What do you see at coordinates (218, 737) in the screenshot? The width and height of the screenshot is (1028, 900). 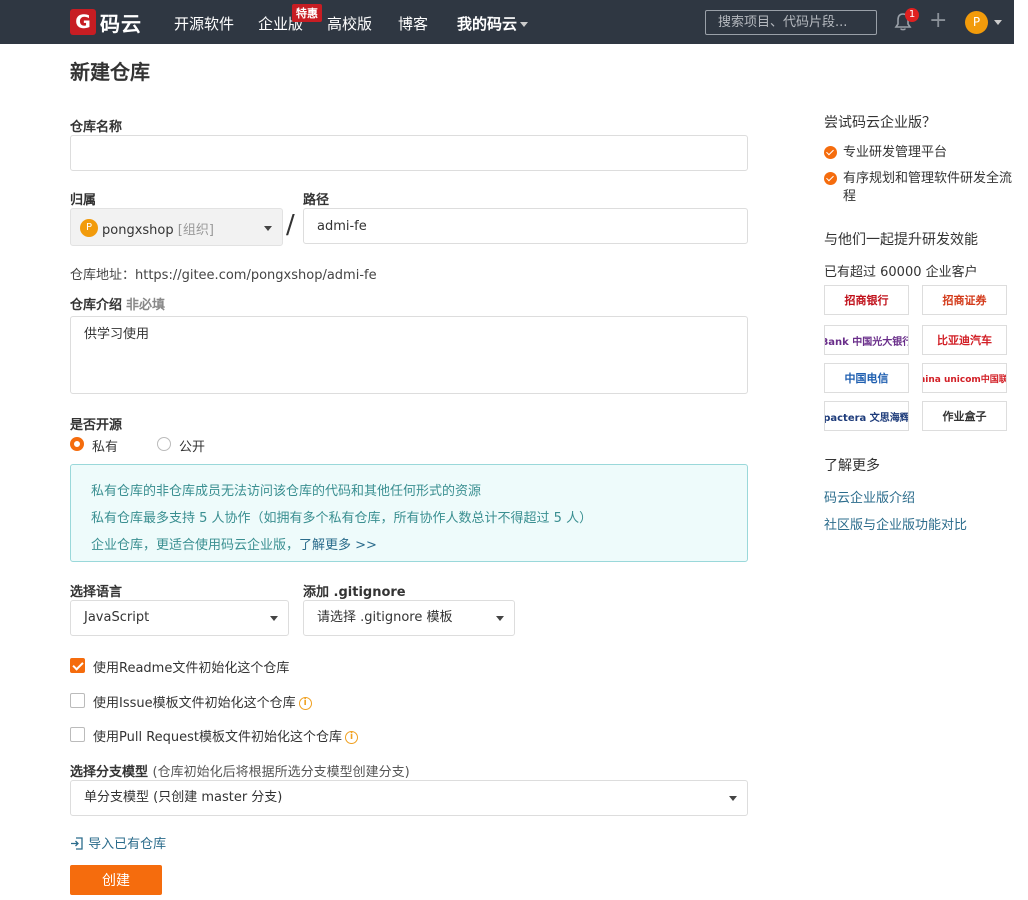 I see `pr-template-checkbox-label: 使用Pull Request模板文件初始化这个仓库` at bounding box center [218, 737].